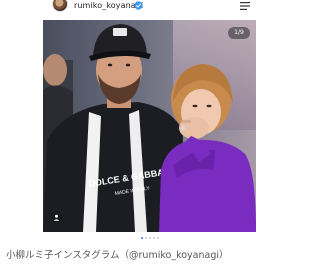 The height and width of the screenshot is (269, 320). Describe the element at coordinates (245, 6) in the screenshot. I see `hamburger-menu-icon` at that location.